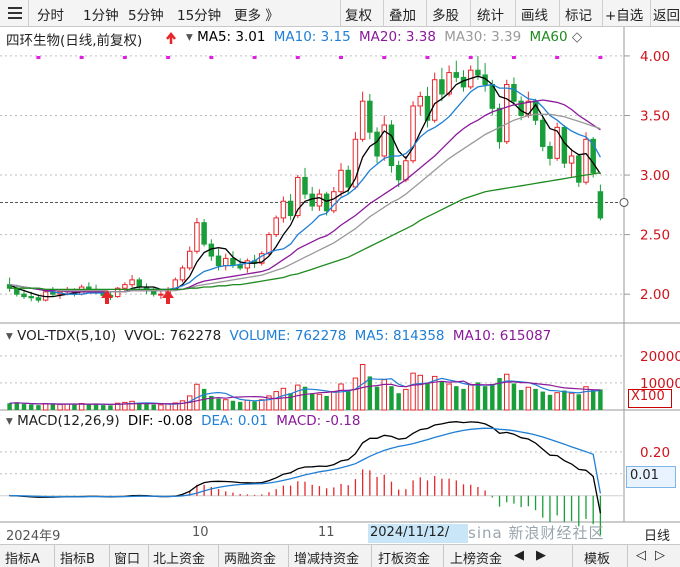  What do you see at coordinates (641, 555) in the screenshot?
I see `chevron-up-icon: ◁` at bounding box center [641, 555].